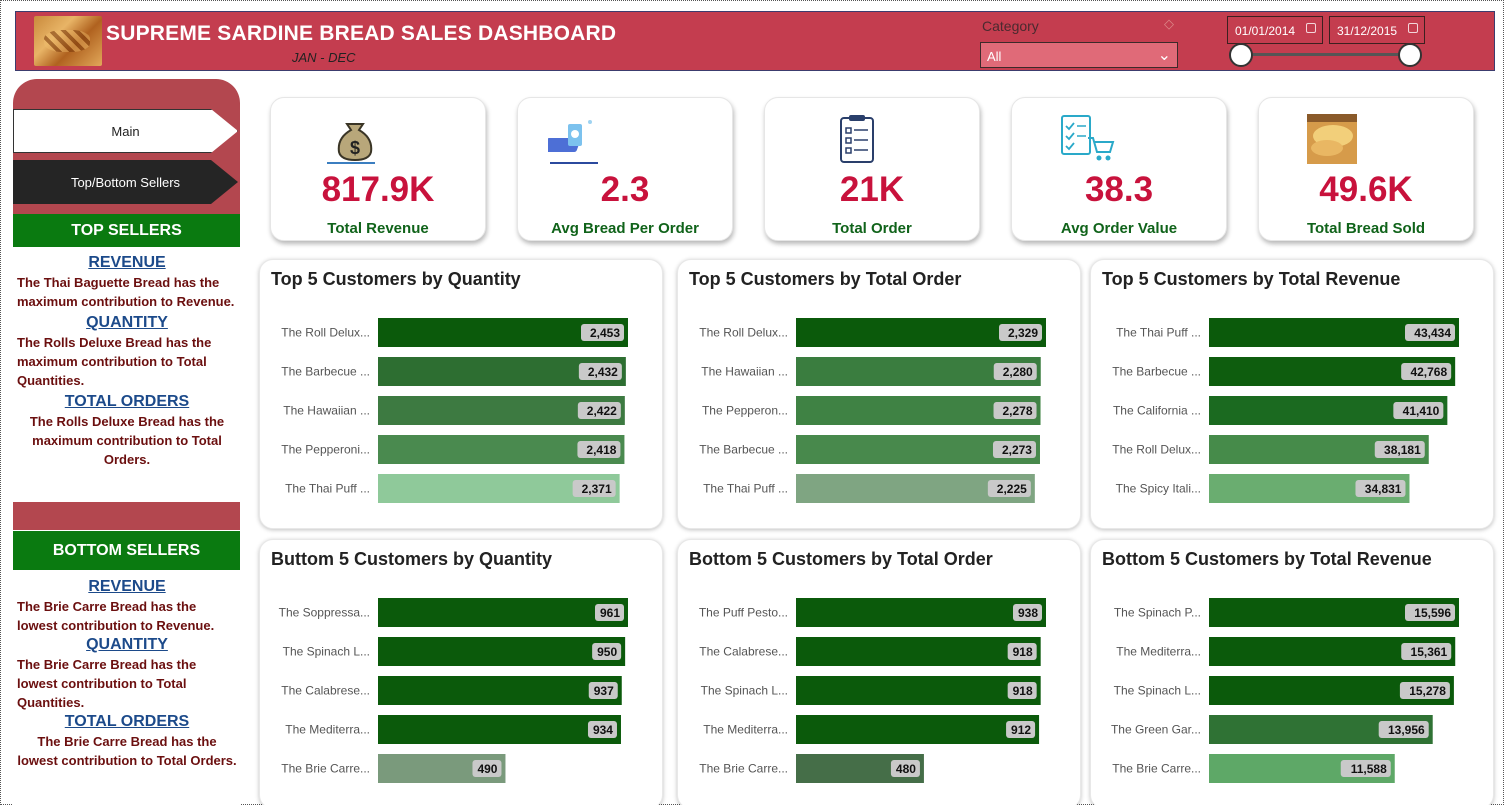 The height and width of the screenshot is (805, 1504). Describe the element at coordinates (1410, 55) in the screenshot. I see `slider-end-handle` at that location.